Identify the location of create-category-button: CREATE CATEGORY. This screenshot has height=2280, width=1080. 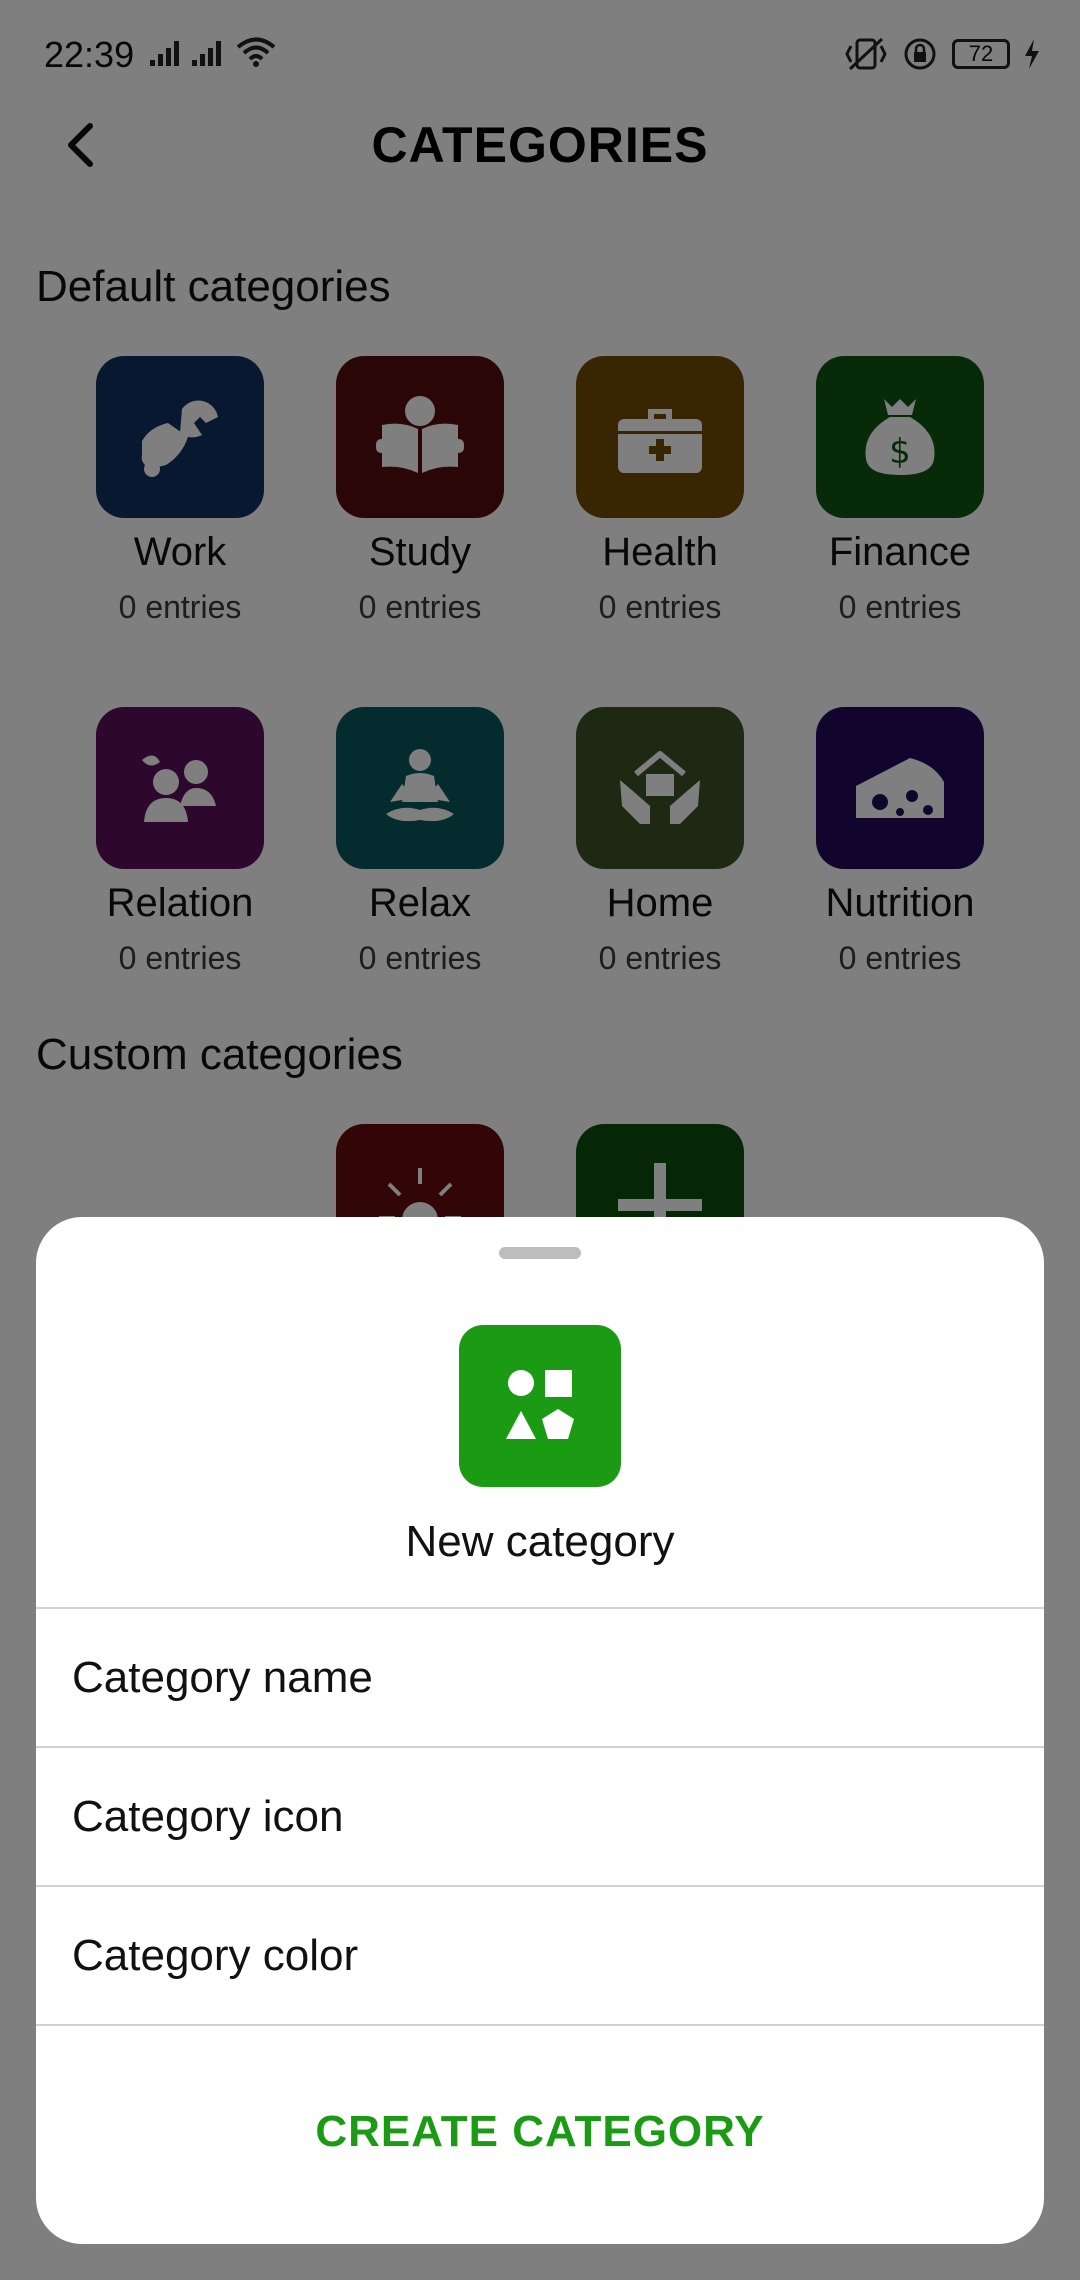
(540, 2132).